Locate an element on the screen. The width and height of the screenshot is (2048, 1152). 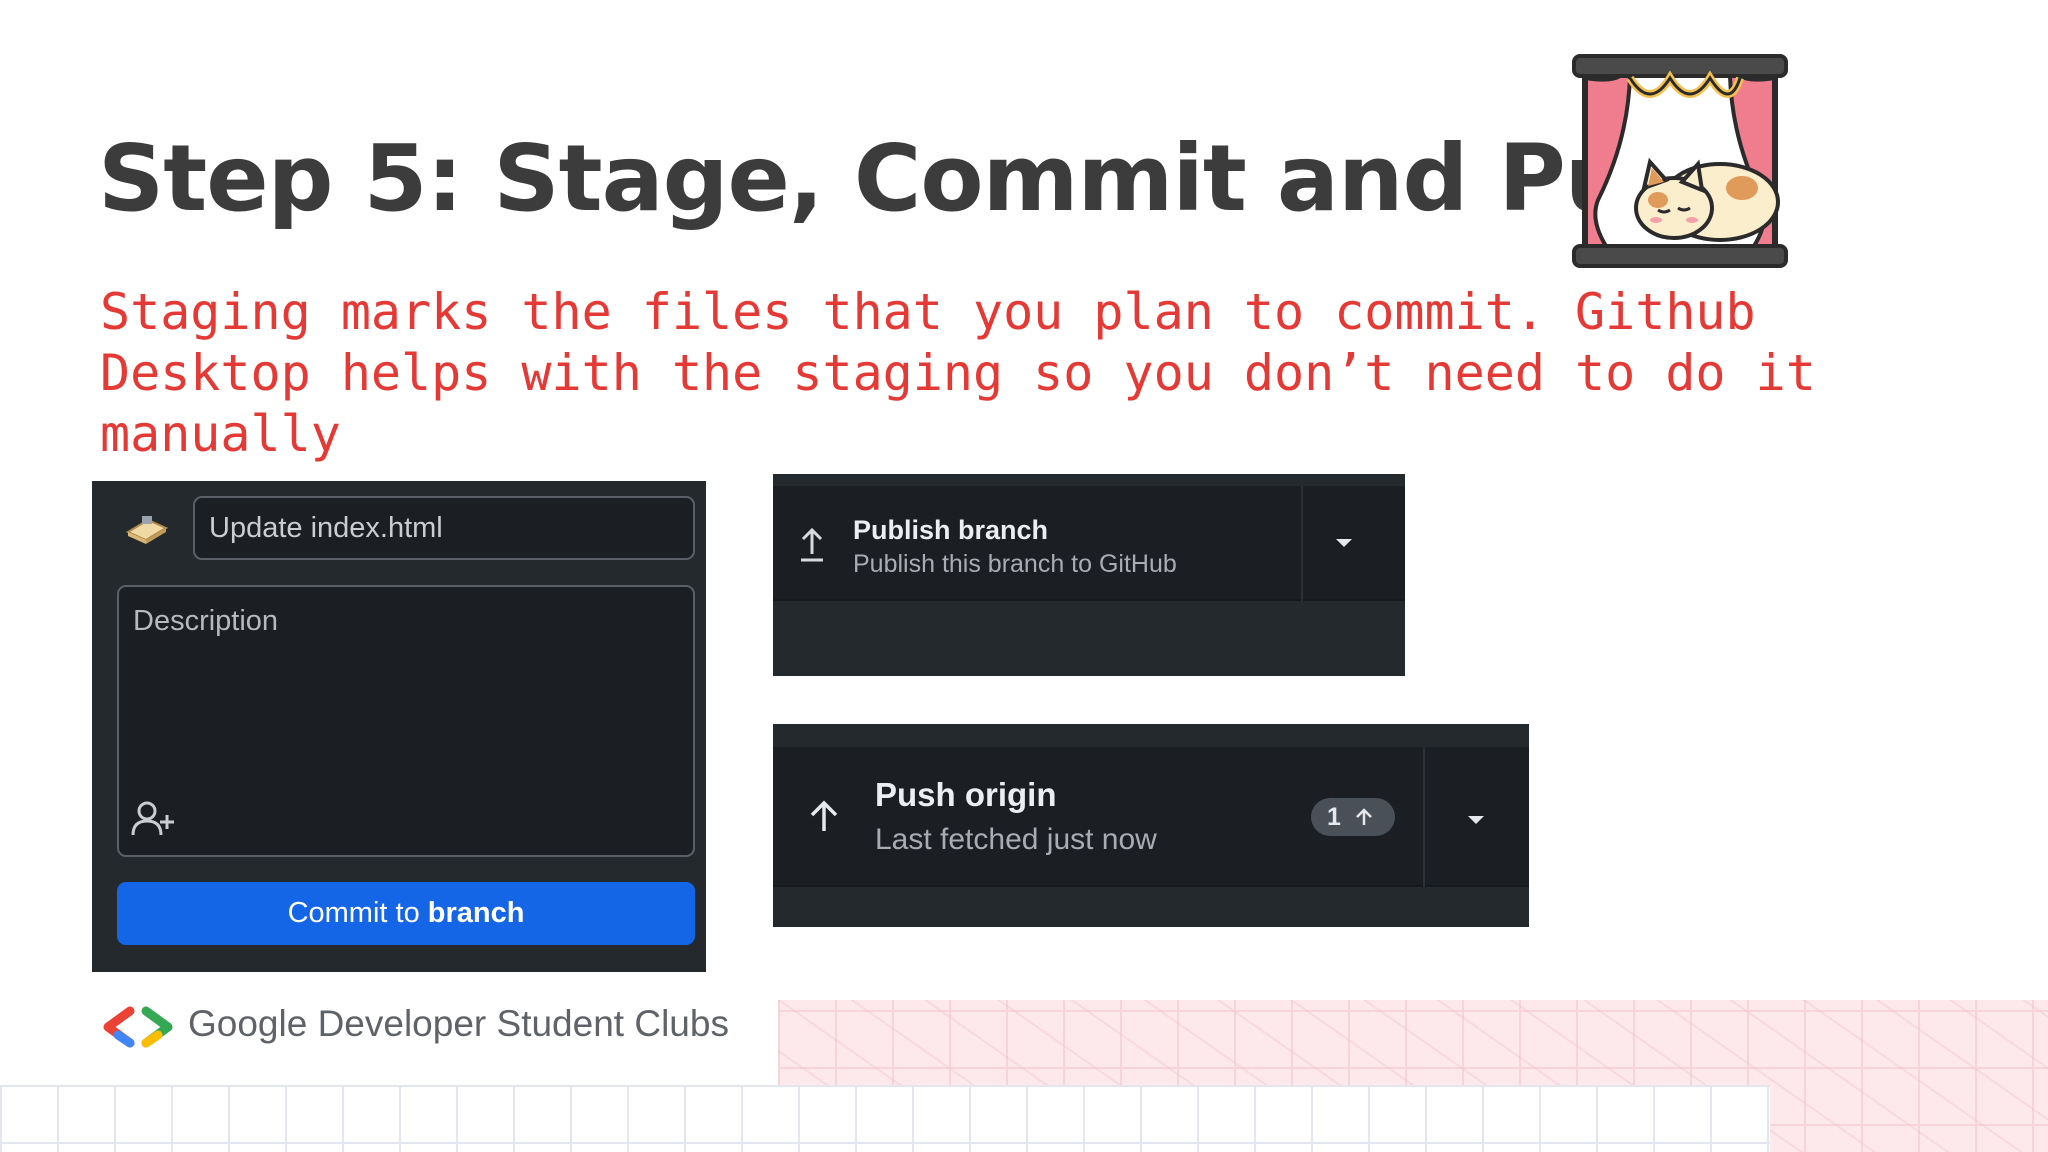
commit-summary-input: Update index.html is located at coordinates (444, 528).